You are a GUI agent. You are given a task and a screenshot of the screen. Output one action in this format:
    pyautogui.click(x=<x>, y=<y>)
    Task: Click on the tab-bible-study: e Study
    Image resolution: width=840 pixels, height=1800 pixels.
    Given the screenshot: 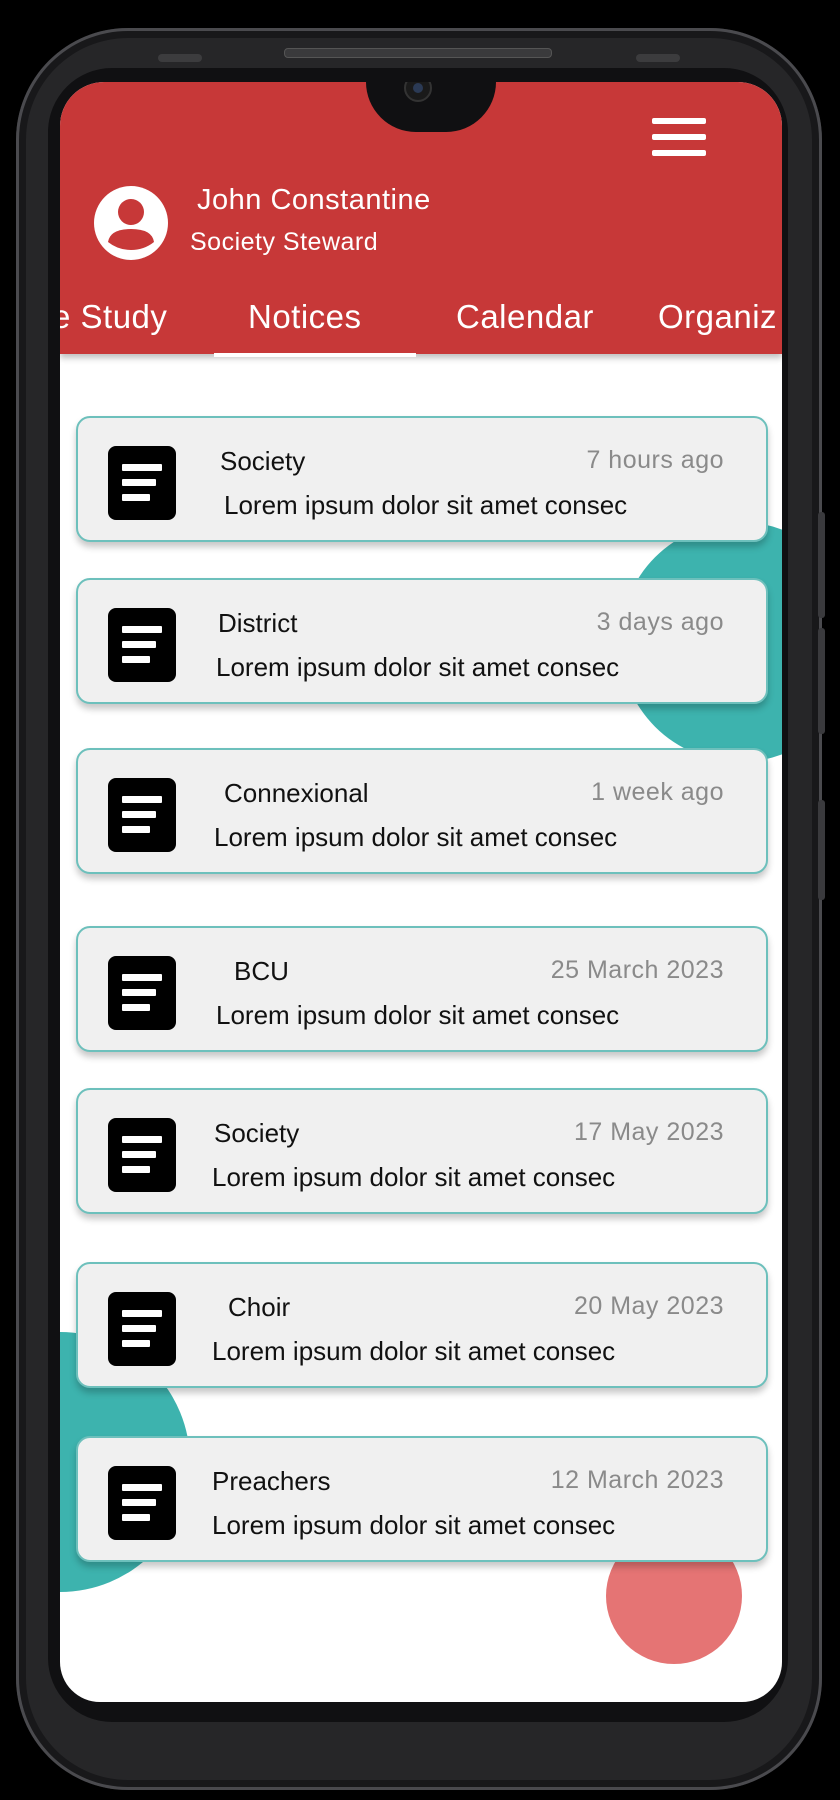 What is the action you would take?
    pyautogui.click(x=113, y=317)
    